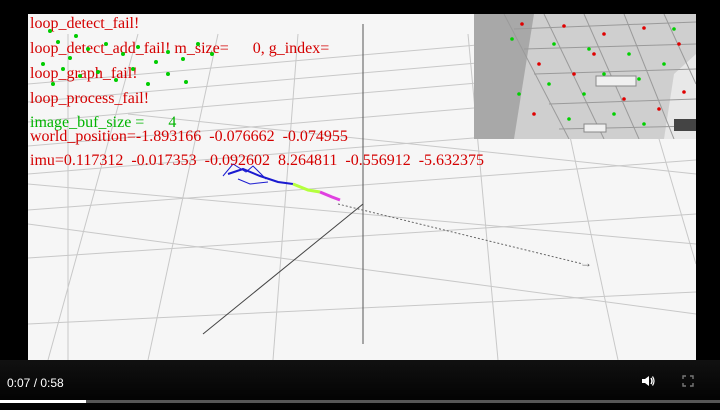  What do you see at coordinates (127, 57) in the screenshot?
I see `feature-points-overlay` at bounding box center [127, 57].